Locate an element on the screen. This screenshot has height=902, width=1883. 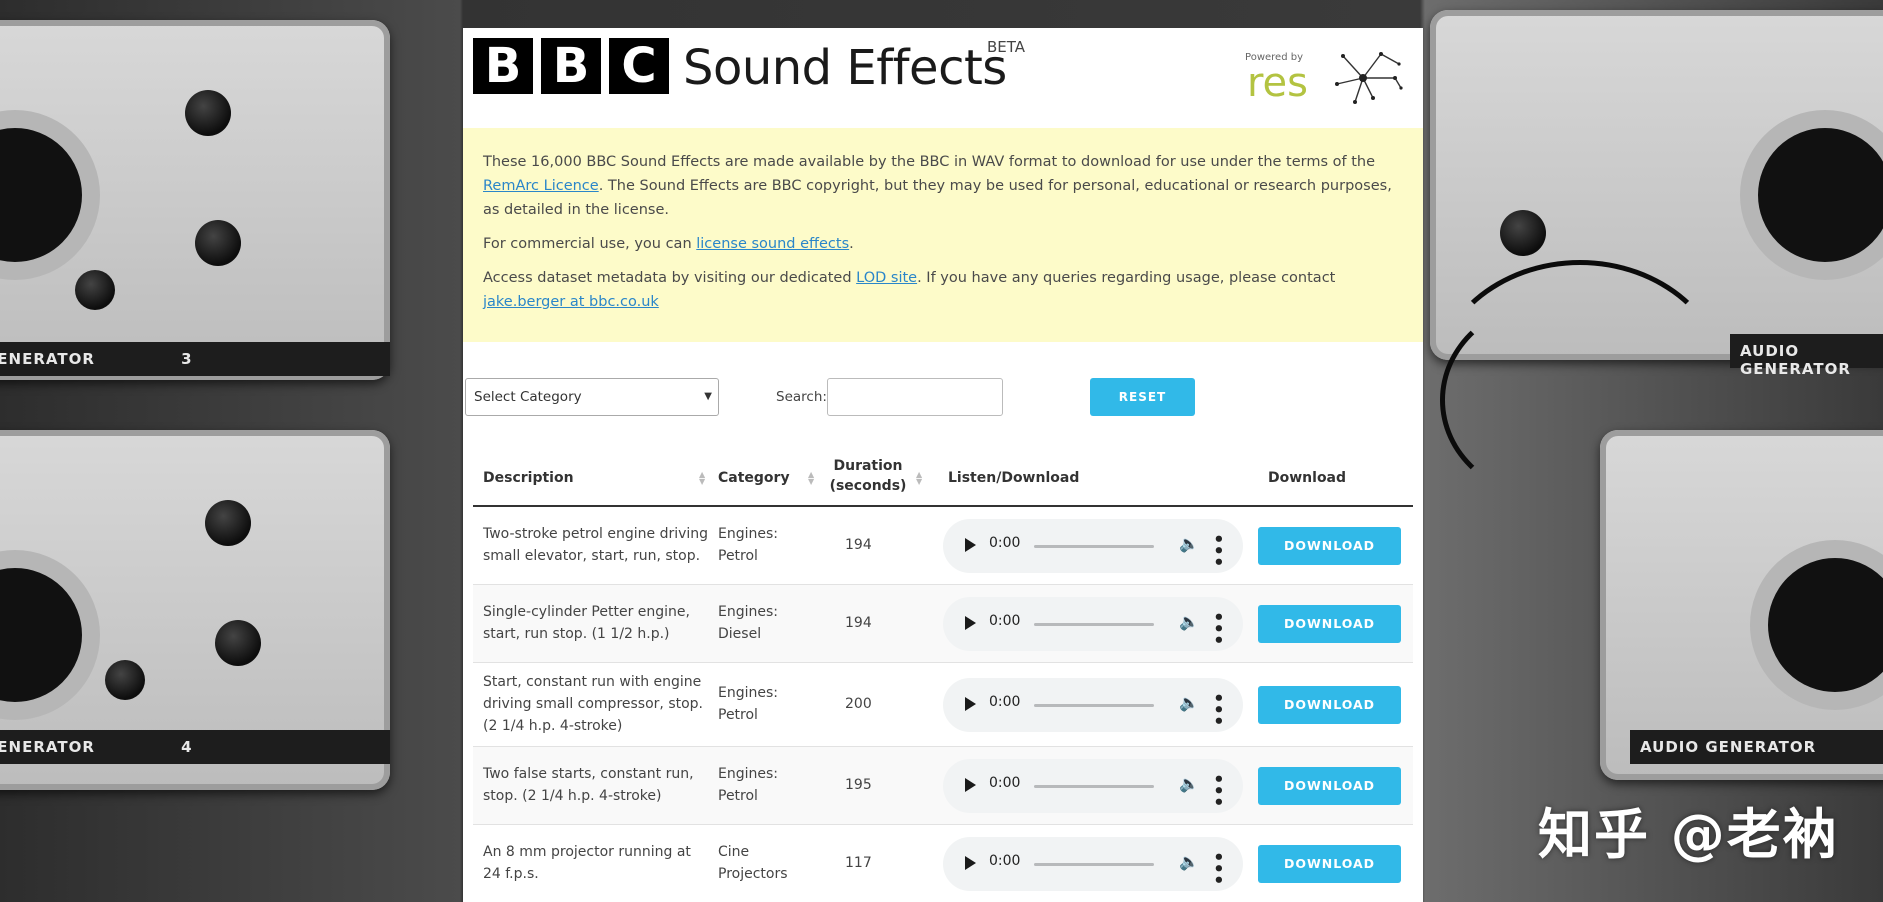
background-device-label: AUDIO GENERATOR is located at coordinates (1806, 356).